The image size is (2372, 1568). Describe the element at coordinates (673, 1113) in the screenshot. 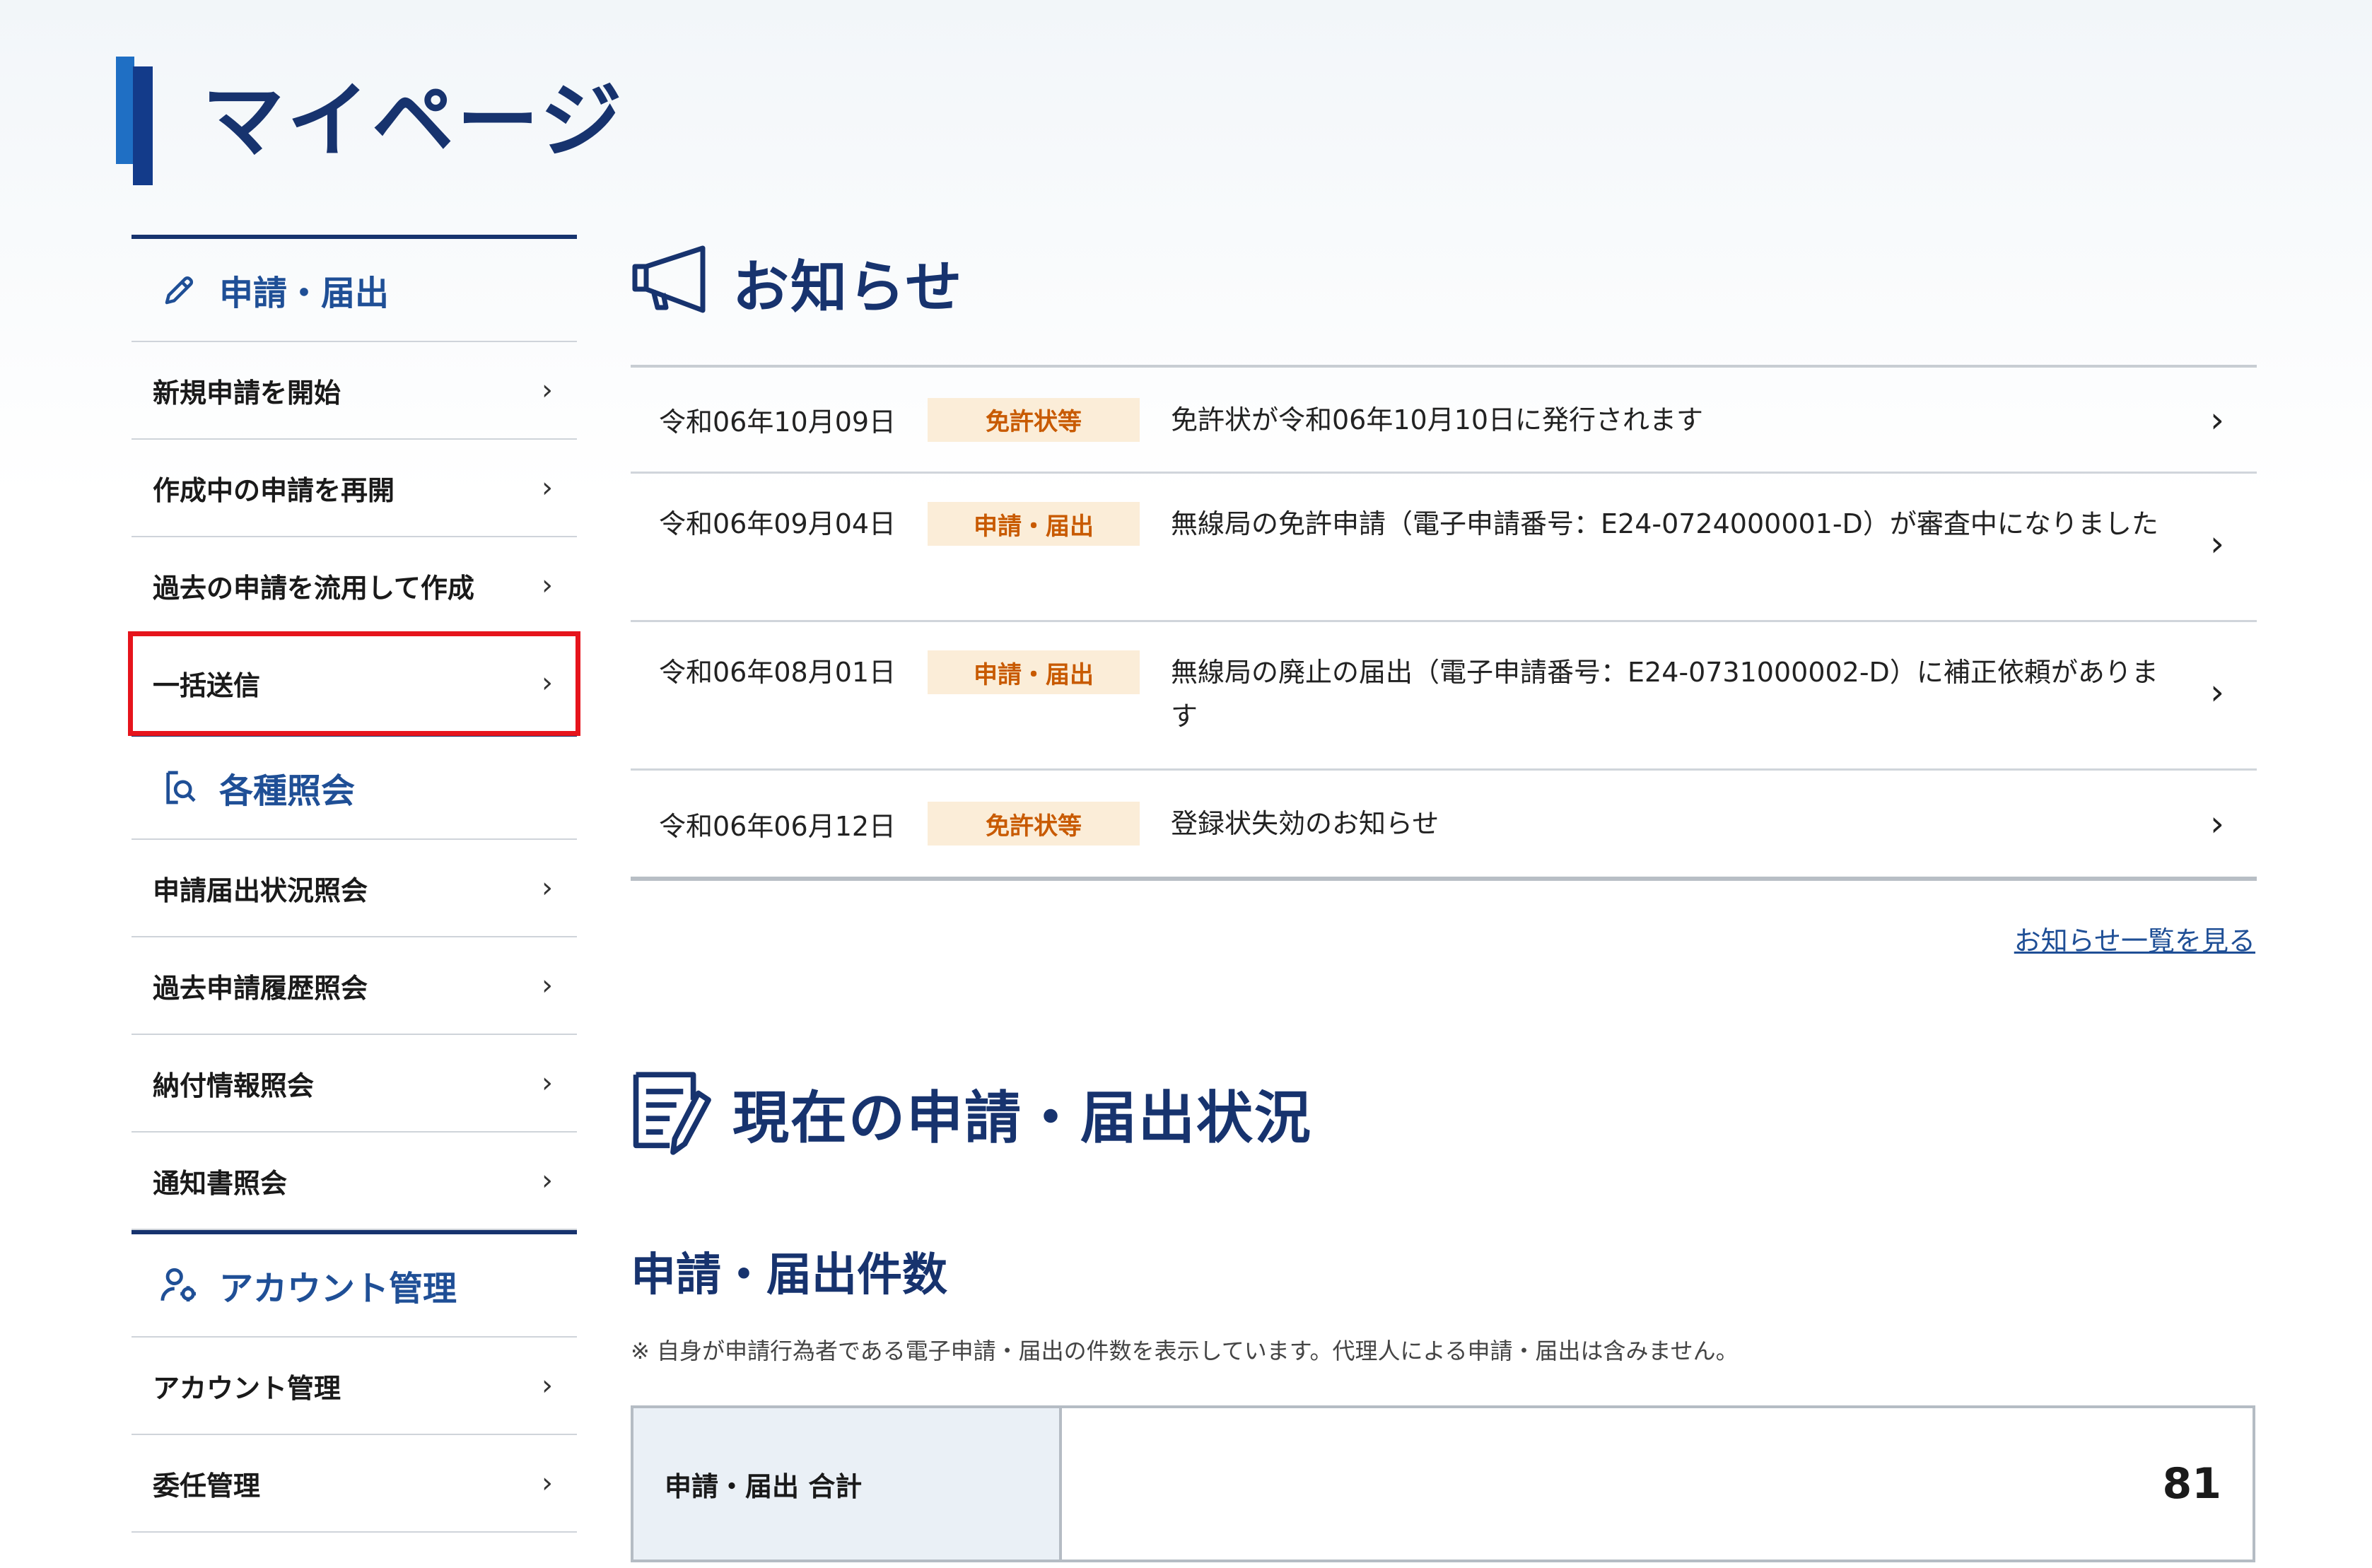

I see `document-list-icon` at that location.